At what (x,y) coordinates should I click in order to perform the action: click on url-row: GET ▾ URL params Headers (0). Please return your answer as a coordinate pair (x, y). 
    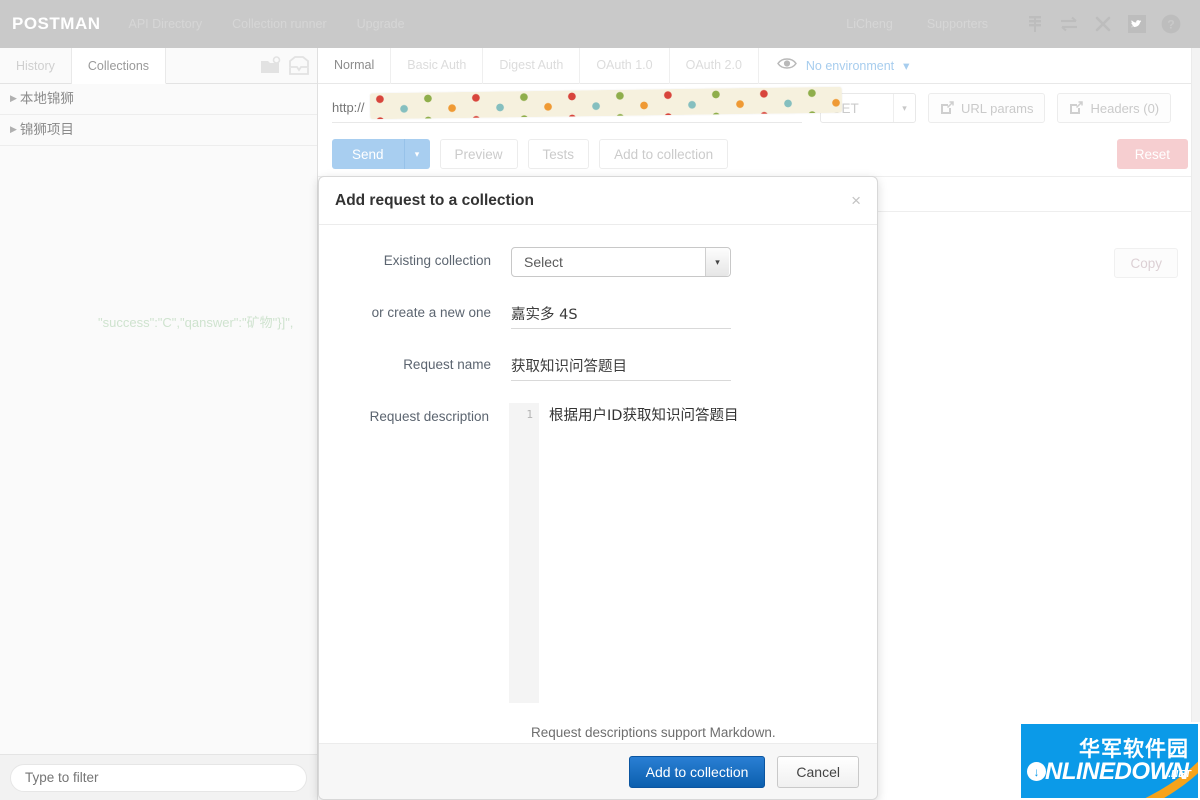
    Looking at the image, I should click on (759, 108).